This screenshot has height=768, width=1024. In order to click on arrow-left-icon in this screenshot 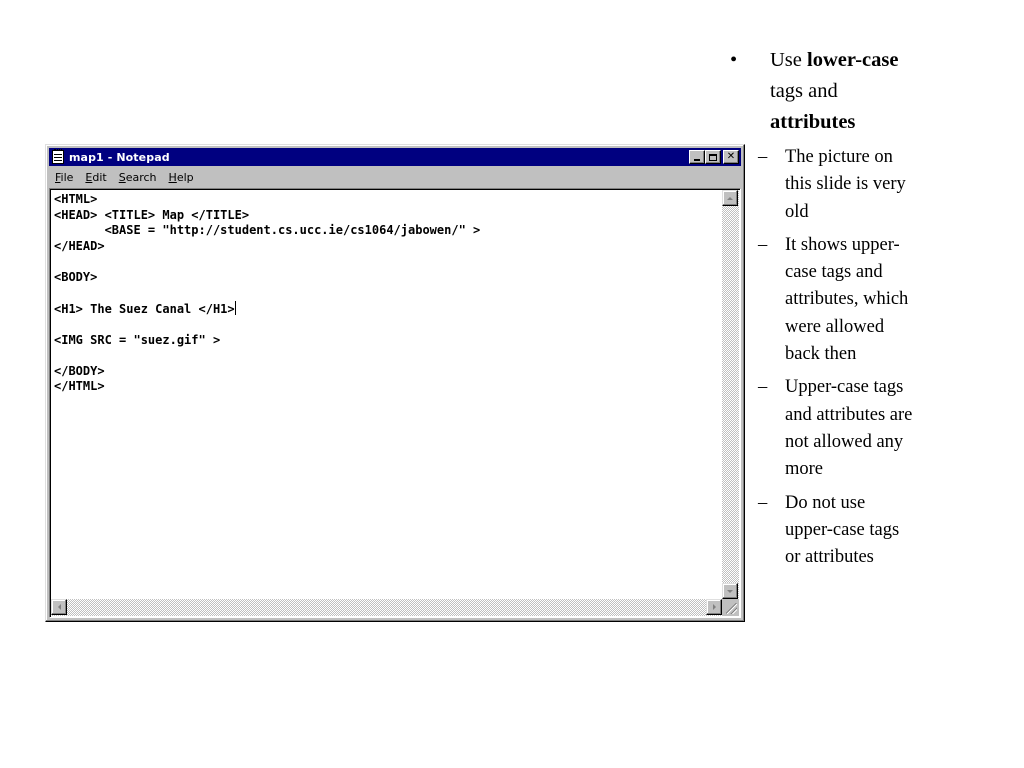, I will do `click(59, 607)`.